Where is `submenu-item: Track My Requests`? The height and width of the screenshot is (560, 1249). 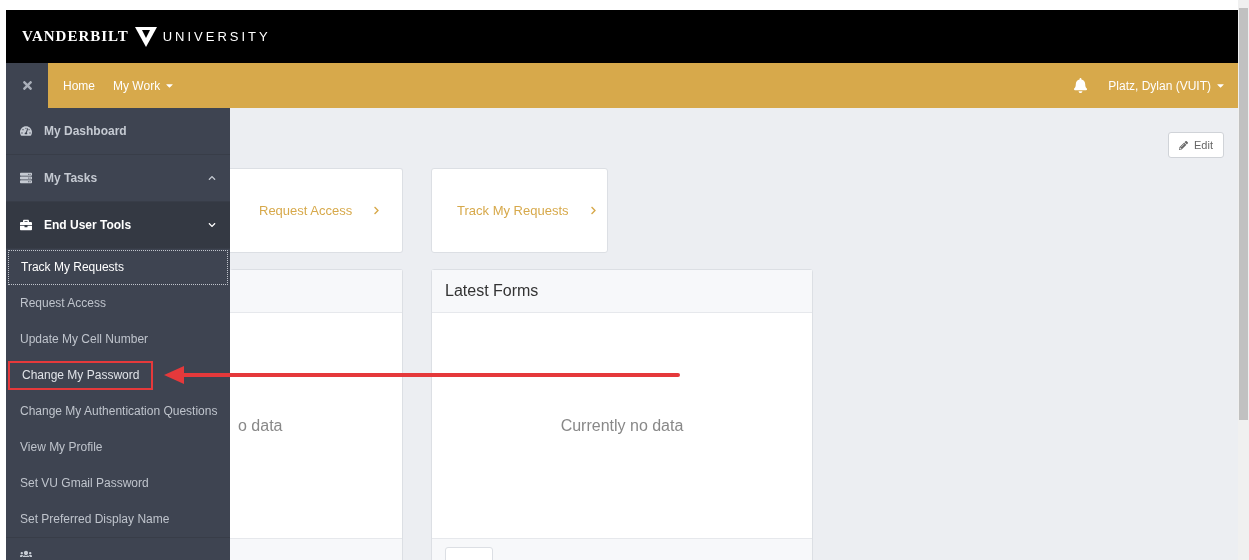 submenu-item: Track My Requests is located at coordinates (118, 267).